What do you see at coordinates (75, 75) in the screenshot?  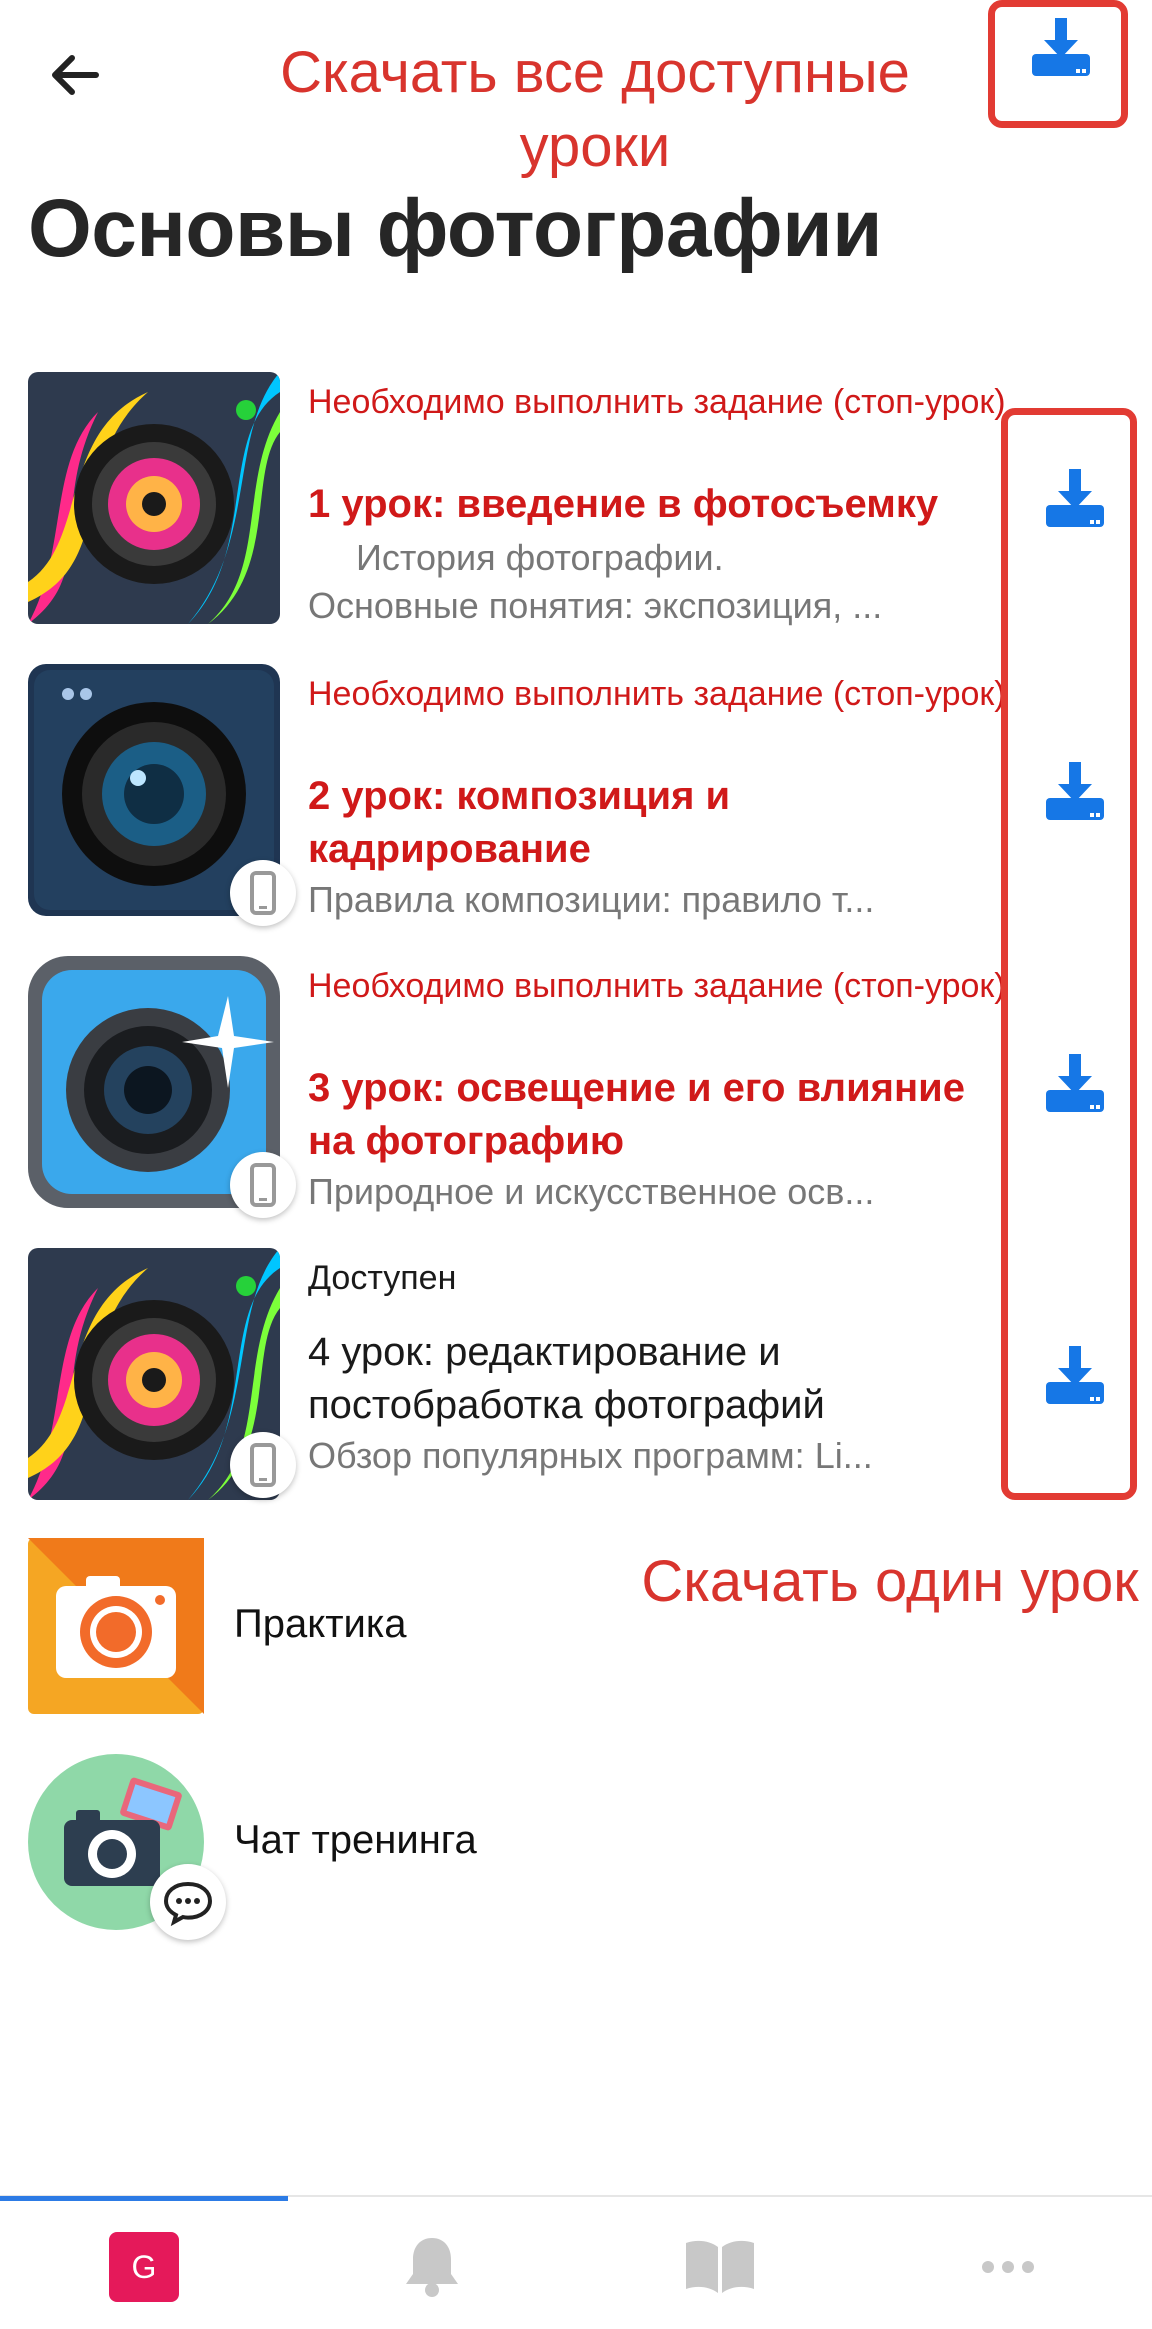 I see `back-arrow-icon` at bounding box center [75, 75].